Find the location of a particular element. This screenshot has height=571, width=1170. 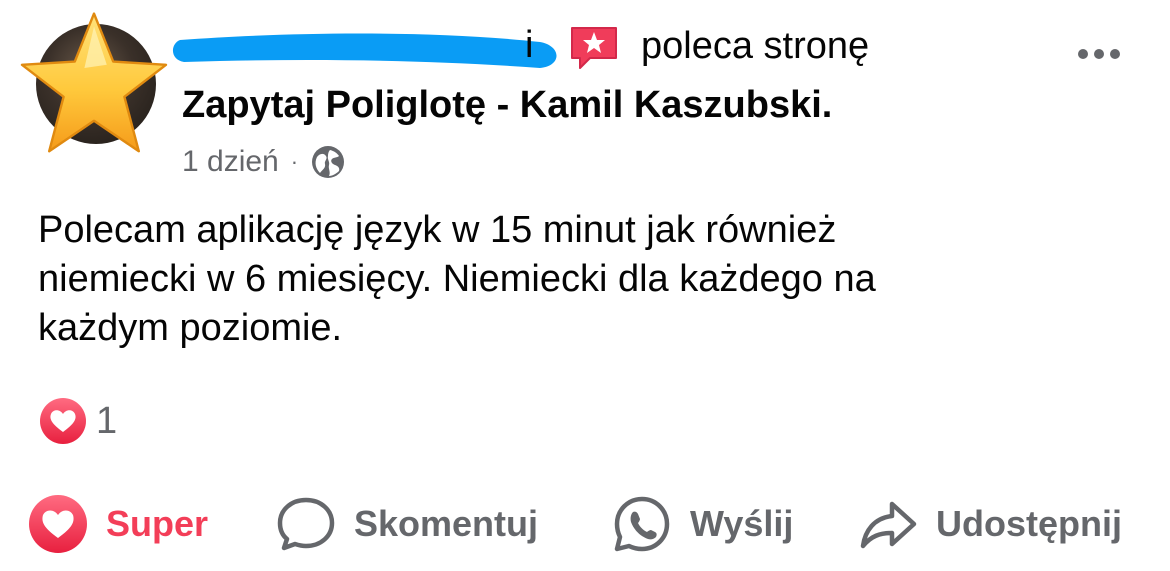

recommends-label: poleca stronę is located at coordinates (755, 46).